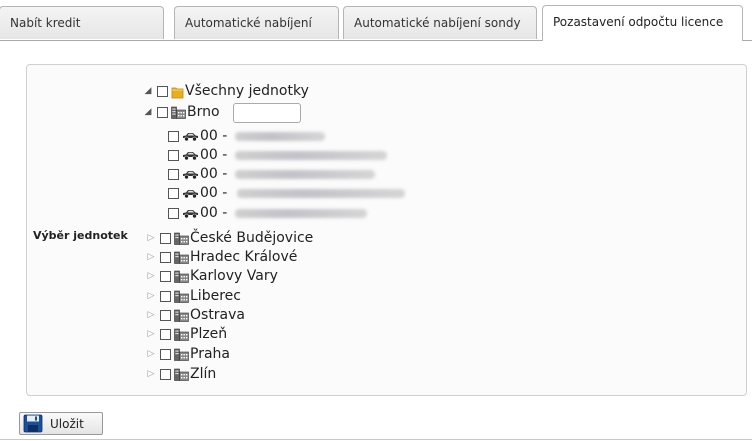 This screenshot has height=441, width=752. Describe the element at coordinates (376, 439) in the screenshot. I see `bottom-divider` at that location.